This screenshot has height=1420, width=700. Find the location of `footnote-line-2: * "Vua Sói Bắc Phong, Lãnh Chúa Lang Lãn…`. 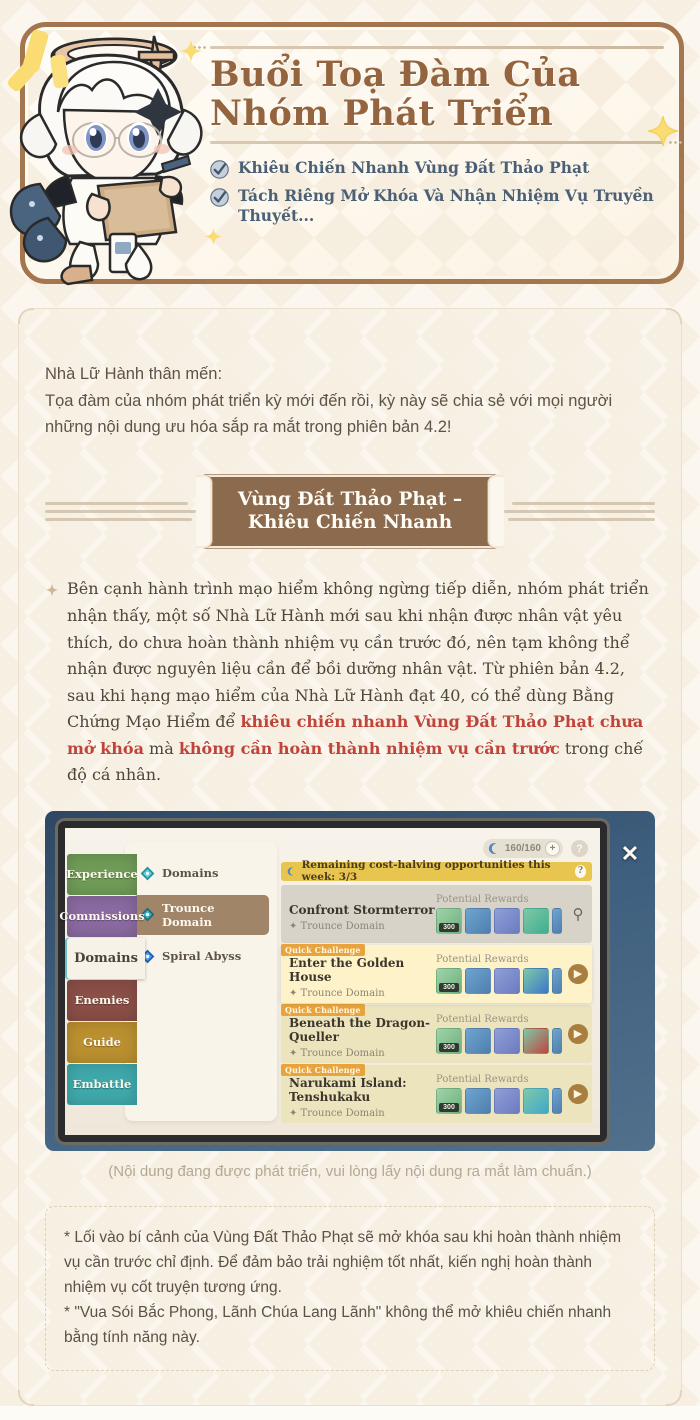

footnote-line-2: * "Vua Sói Bắc Phong, Lãnh Chúa Lang Lãn… is located at coordinates (338, 1325).